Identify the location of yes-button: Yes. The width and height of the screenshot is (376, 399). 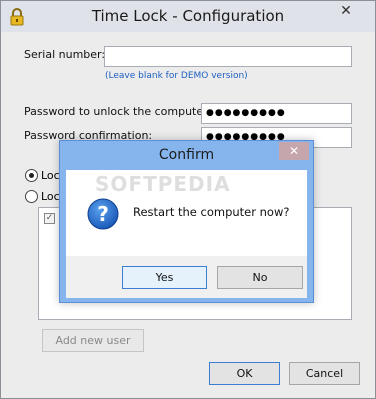
(164, 277).